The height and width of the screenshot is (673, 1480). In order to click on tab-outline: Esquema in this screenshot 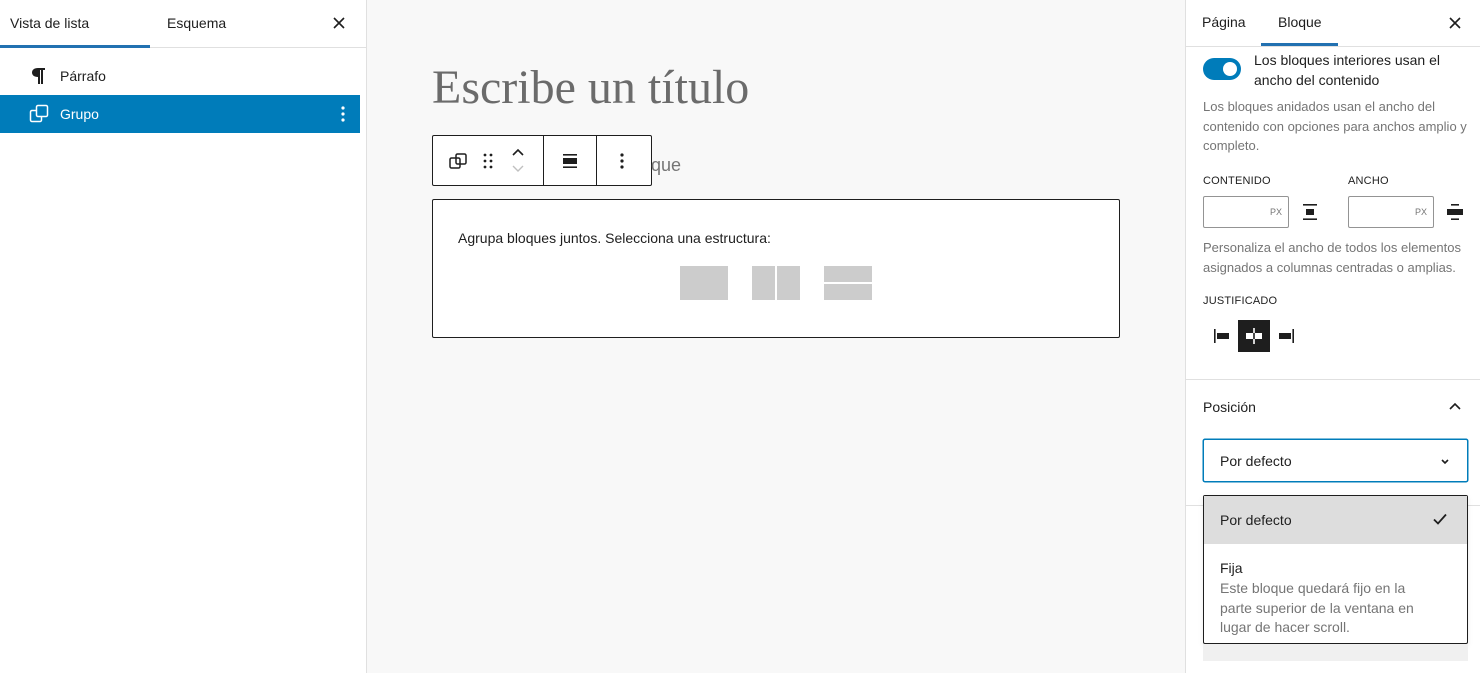, I will do `click(196, 24)`.